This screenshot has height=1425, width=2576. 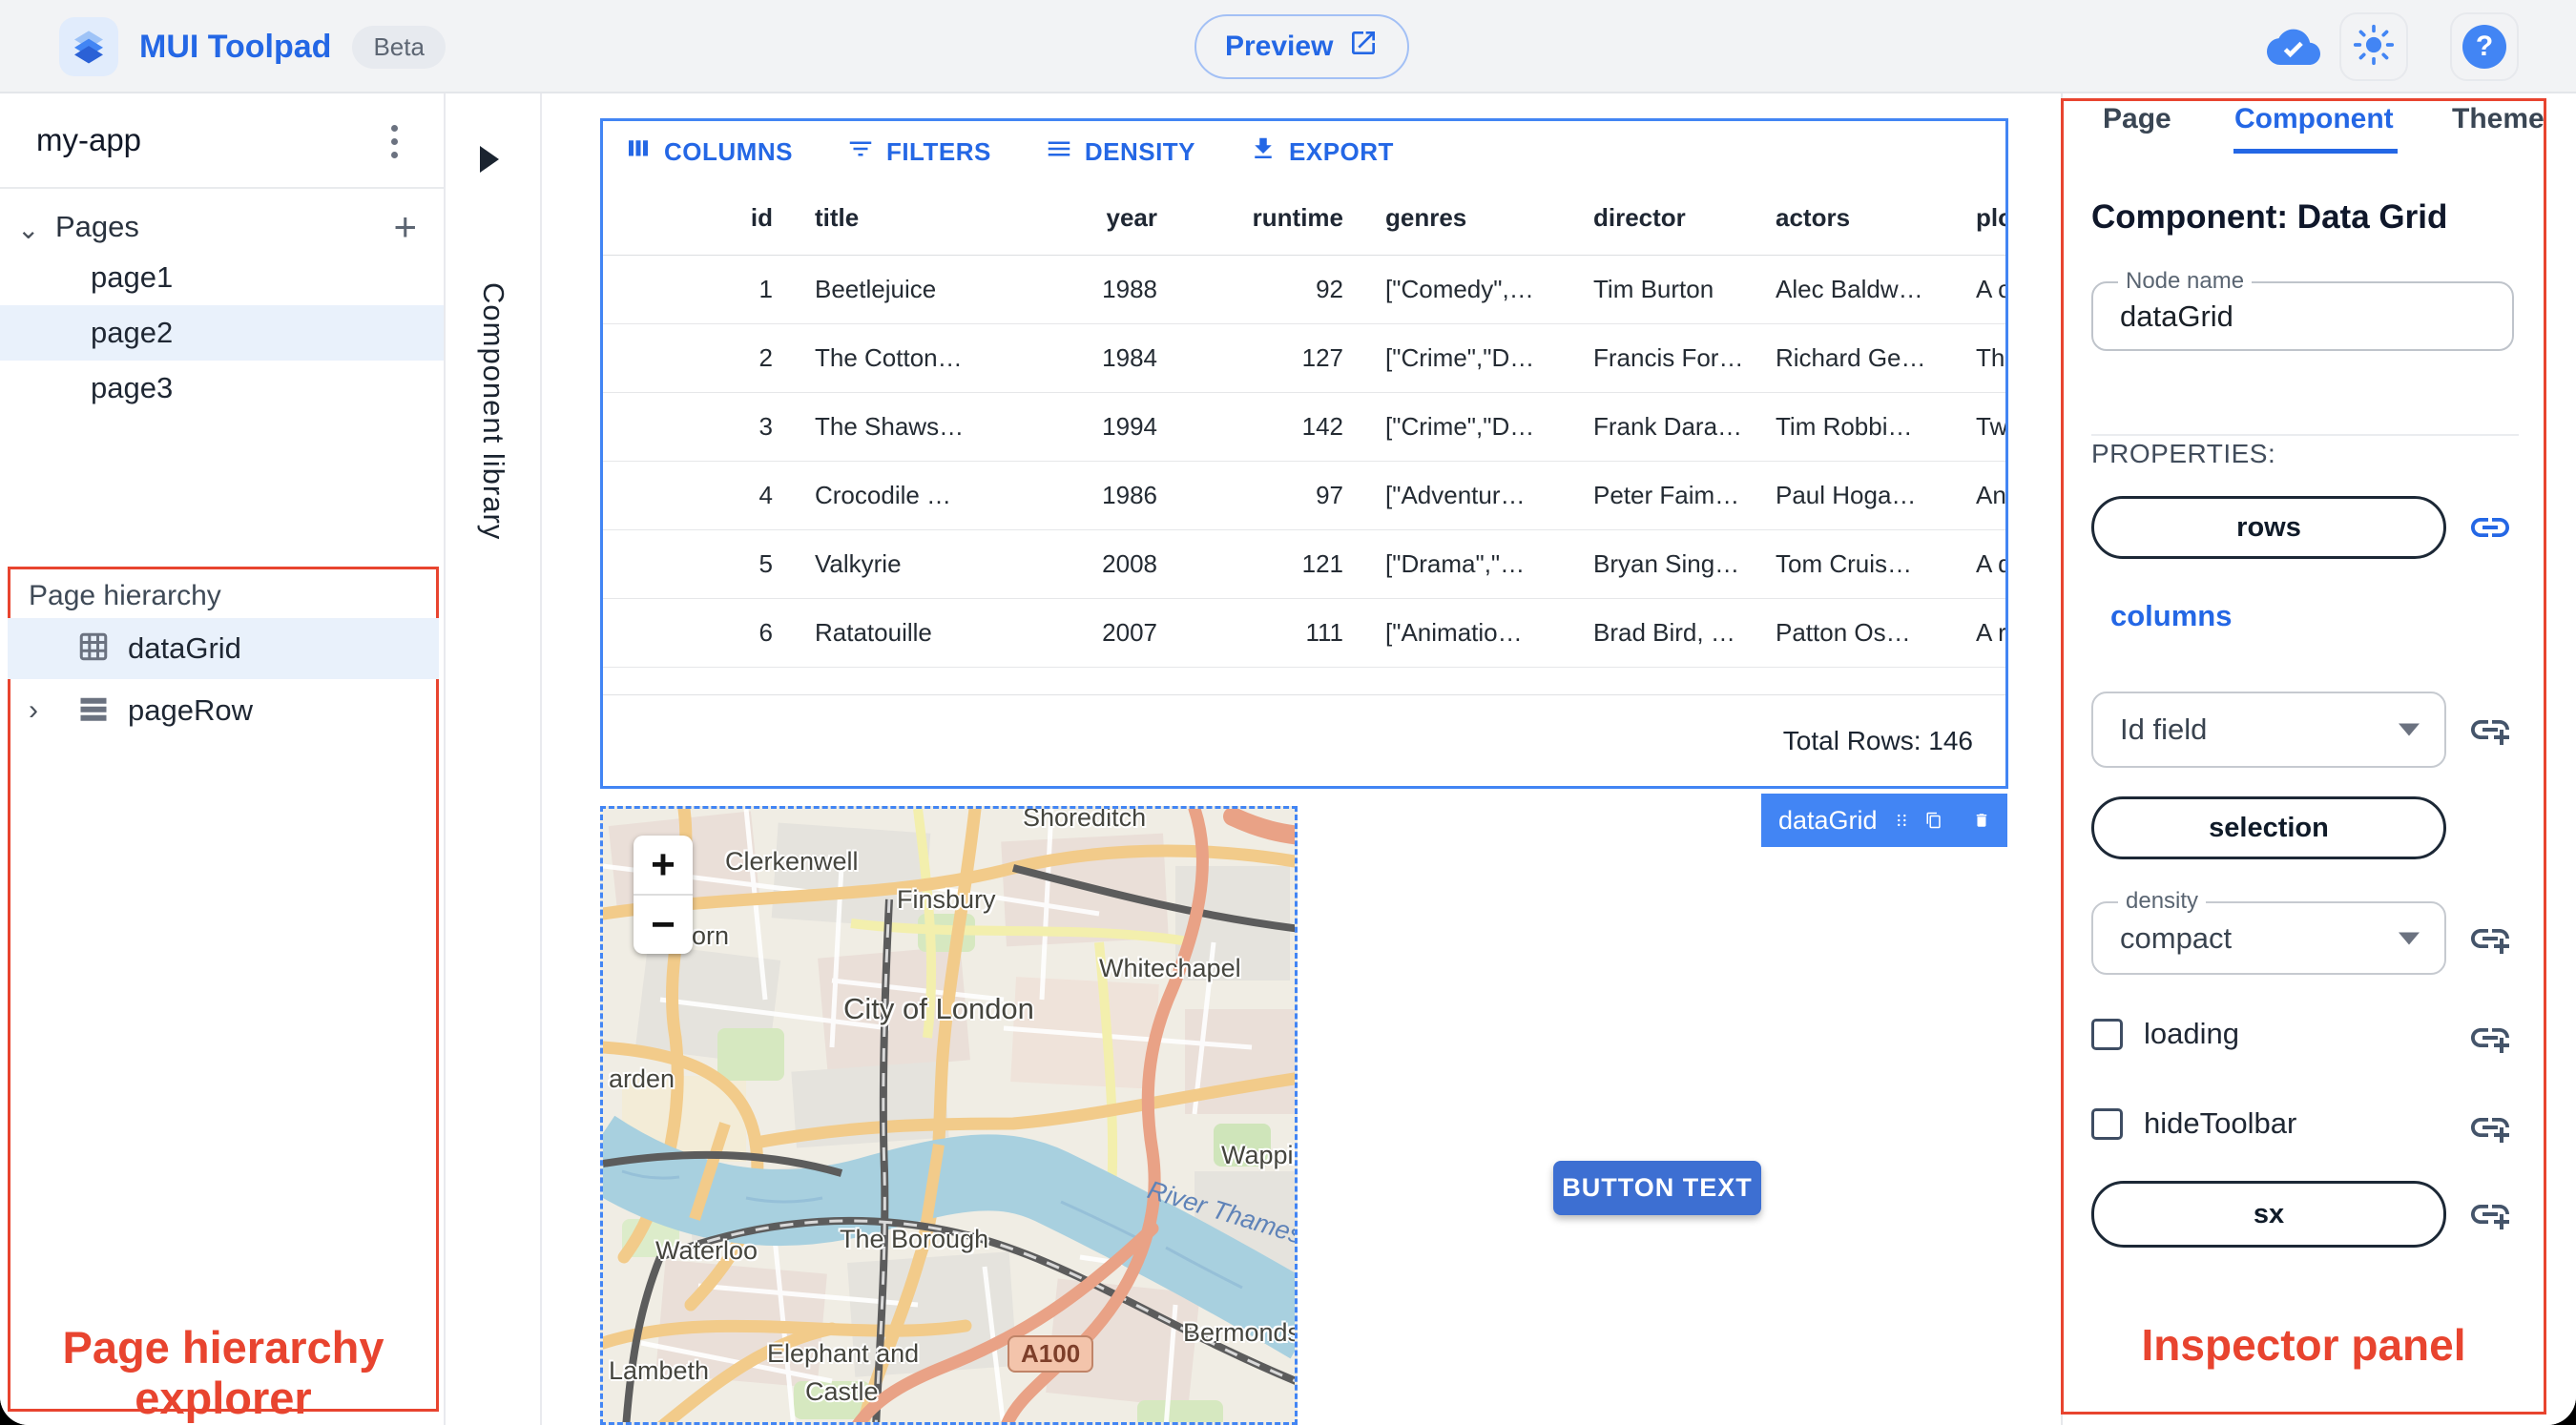 I want to click on column-header: title, so click(x=894, y=219).